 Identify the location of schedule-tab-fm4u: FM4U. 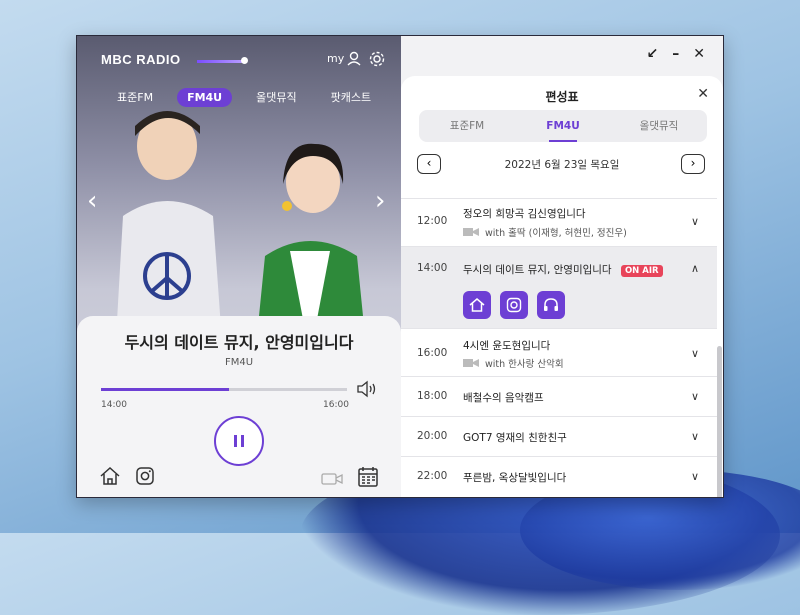
(563, 126).